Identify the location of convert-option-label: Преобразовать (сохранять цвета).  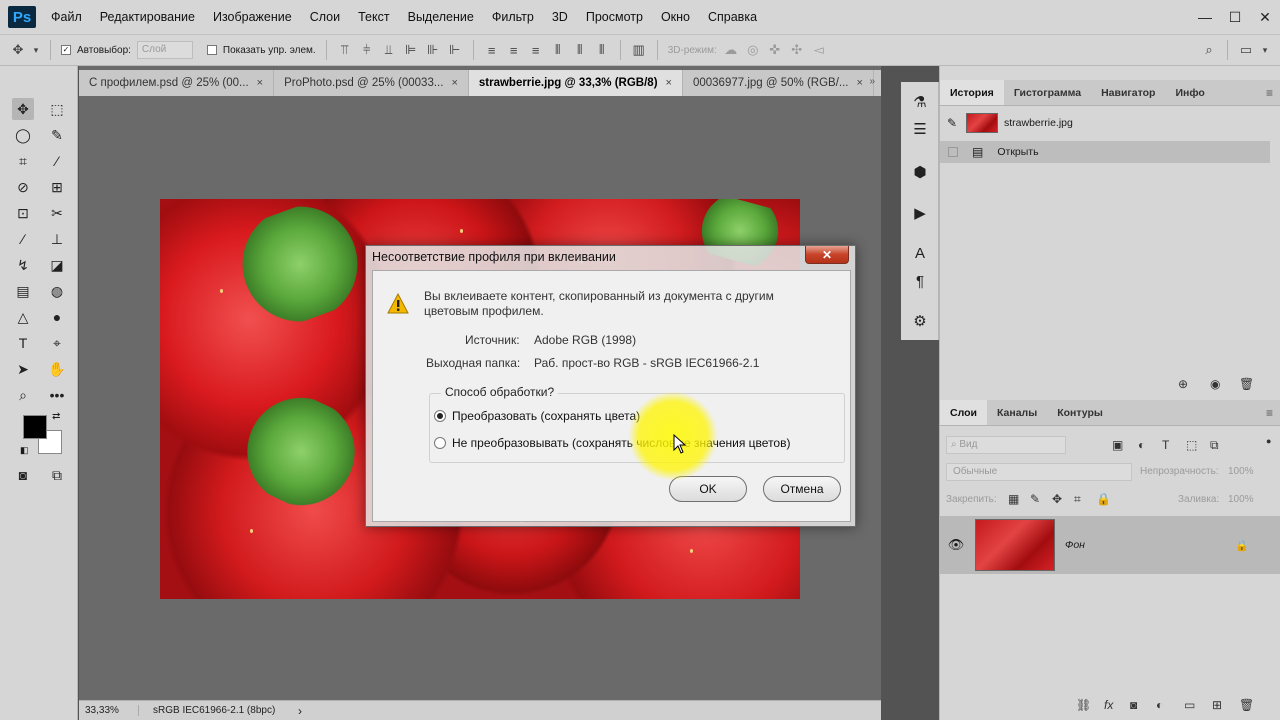
(546, 416).